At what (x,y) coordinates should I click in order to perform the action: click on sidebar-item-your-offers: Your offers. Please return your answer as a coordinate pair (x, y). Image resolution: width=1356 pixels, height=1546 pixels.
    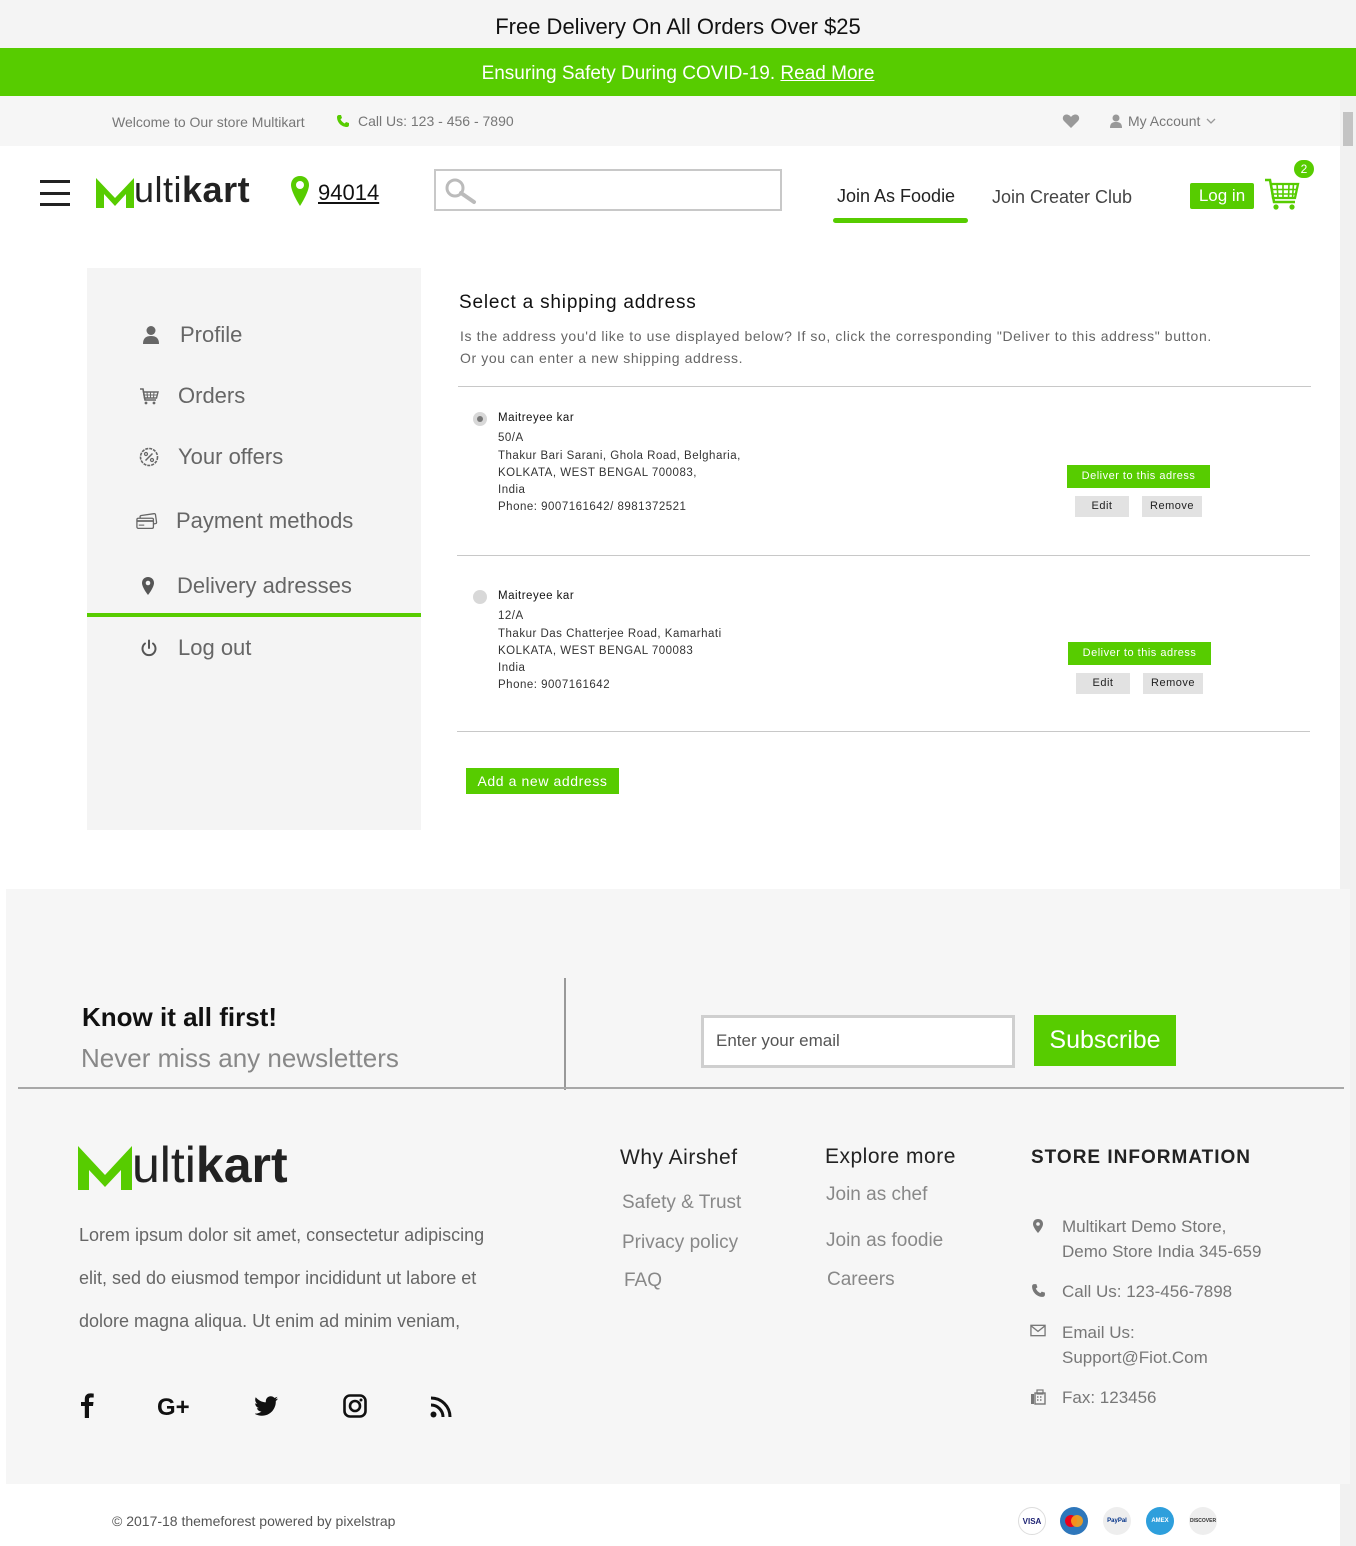
    Looking at the image, I should click on (254, 457).